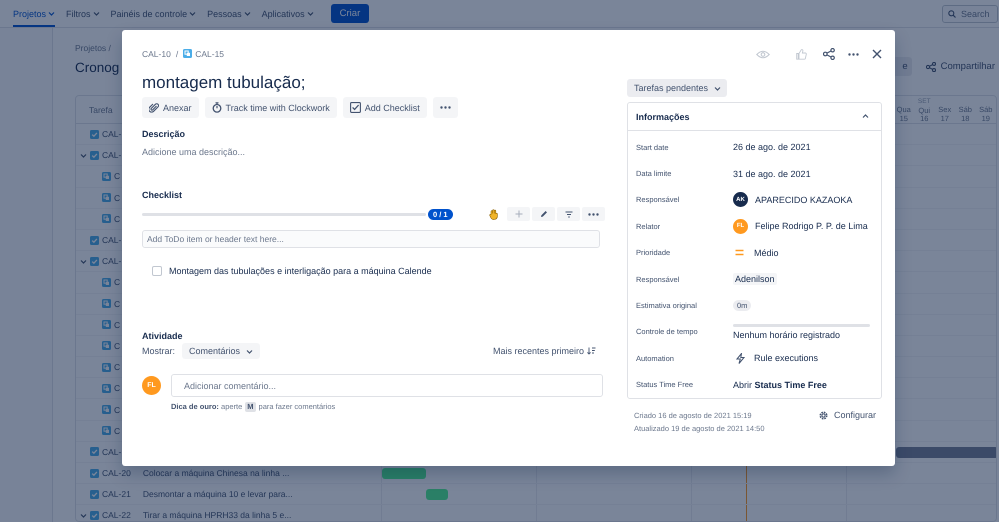 The width and height of the screenshot is (999, 522). Describe the element at coordinates (164, 134) in the screenshot. I see `section-heading: Descrição` at that location.